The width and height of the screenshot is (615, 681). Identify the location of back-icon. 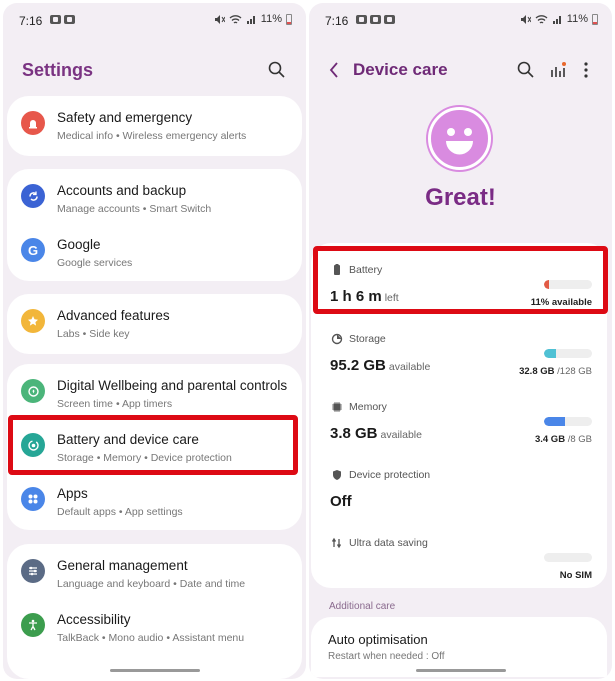
(335, 70).